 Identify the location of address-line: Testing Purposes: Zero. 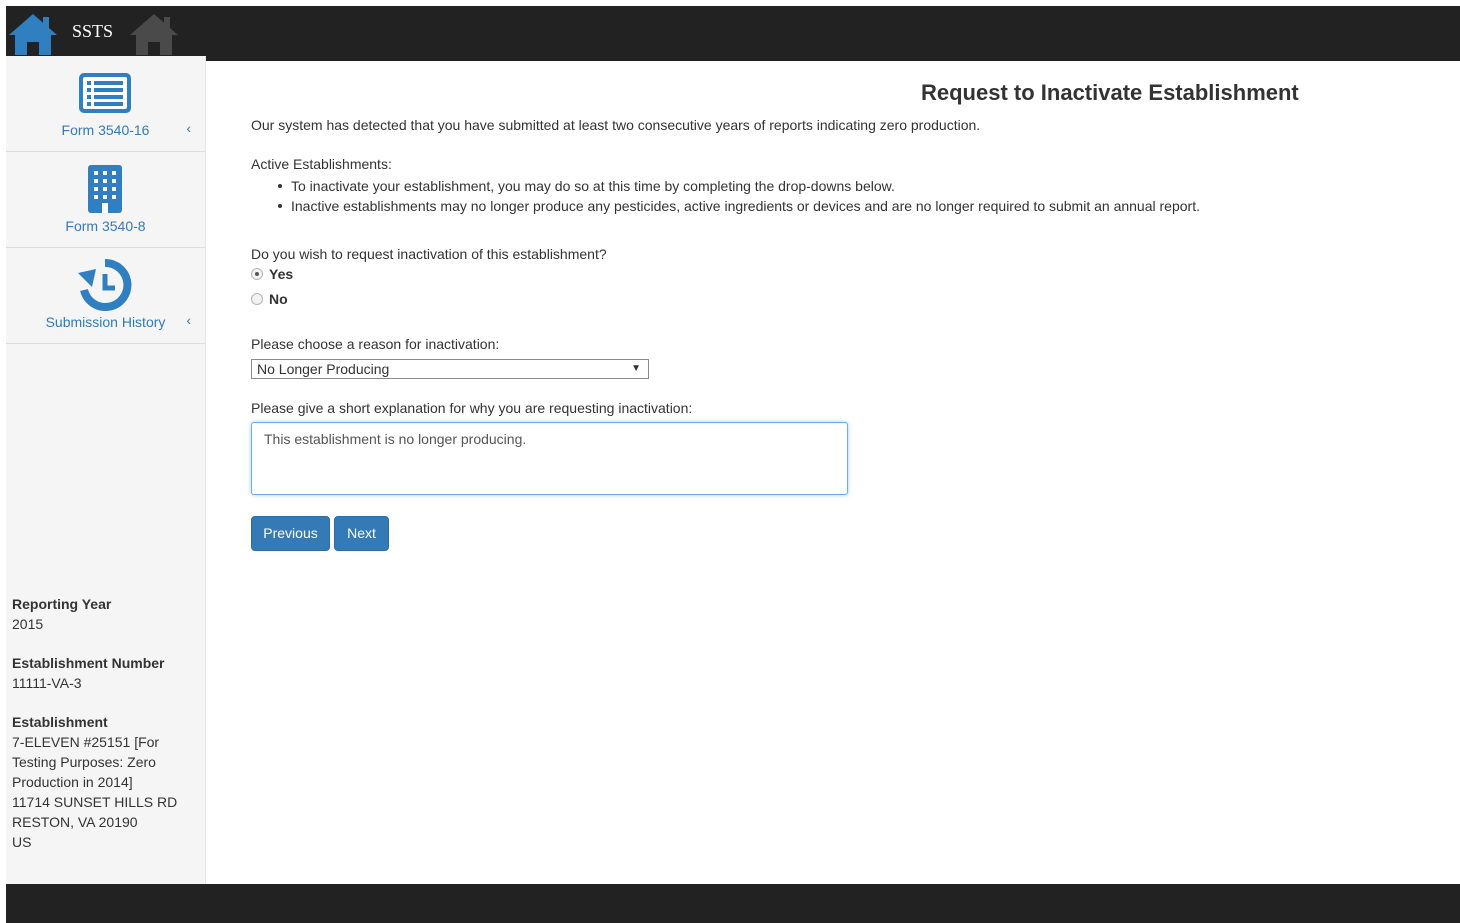
(84, 762).